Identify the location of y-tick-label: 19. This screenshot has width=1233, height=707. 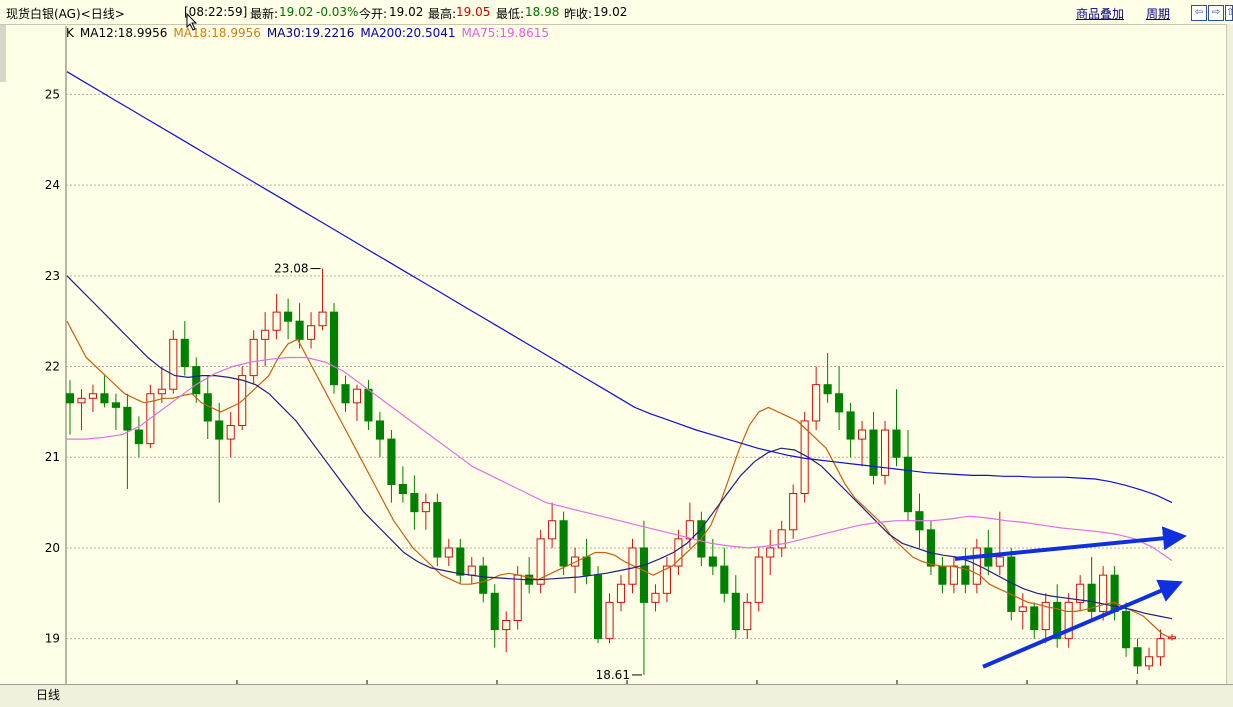
(52, 639).